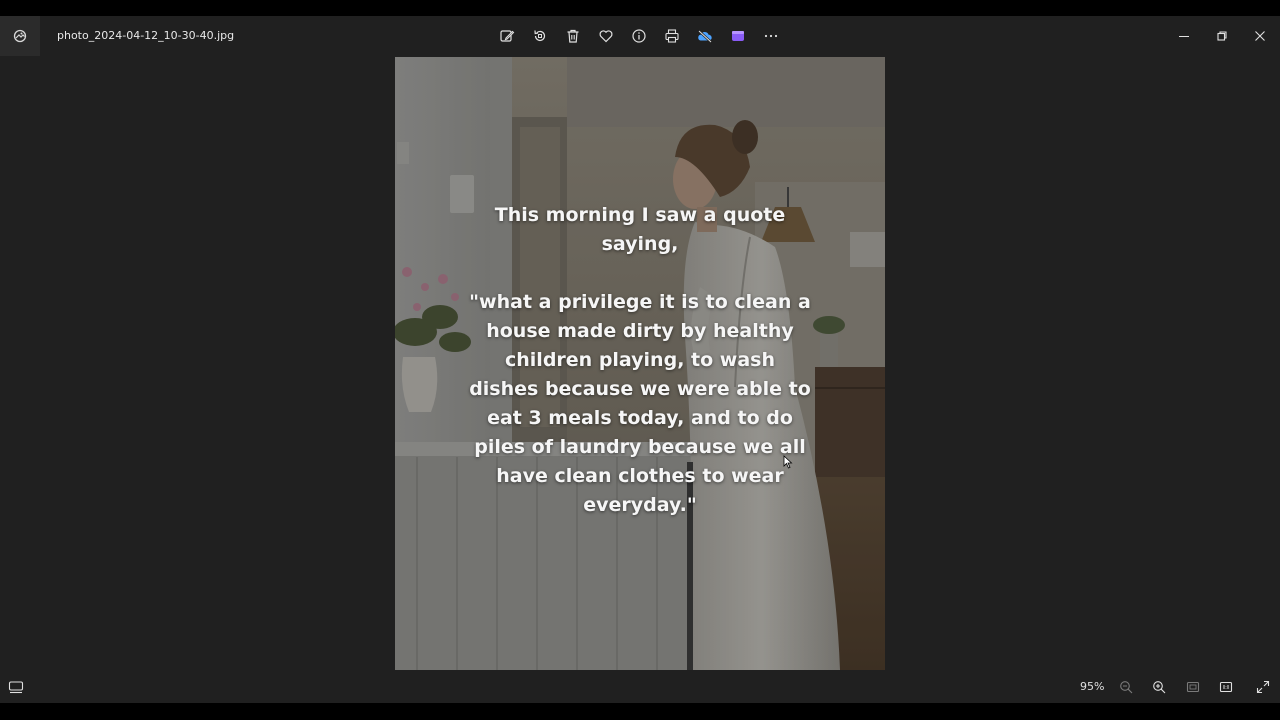  Describe the element at coordinates (640, 447) in the screenshot. I see `quote-line: piles of laundry because we all` at that location.